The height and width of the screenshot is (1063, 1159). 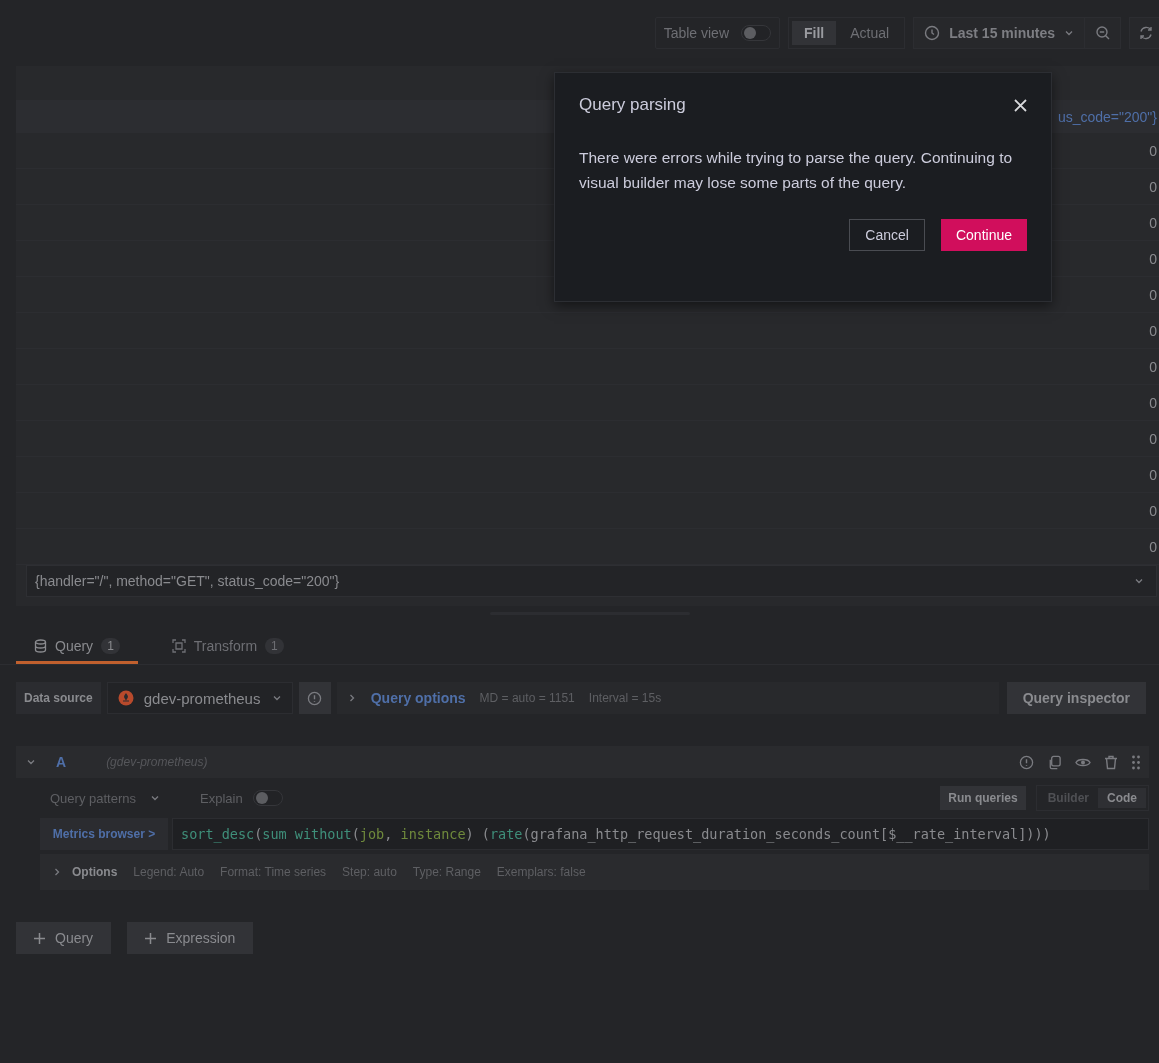 I want to click on toggle-label: Explain, so click(x=221, y=798).